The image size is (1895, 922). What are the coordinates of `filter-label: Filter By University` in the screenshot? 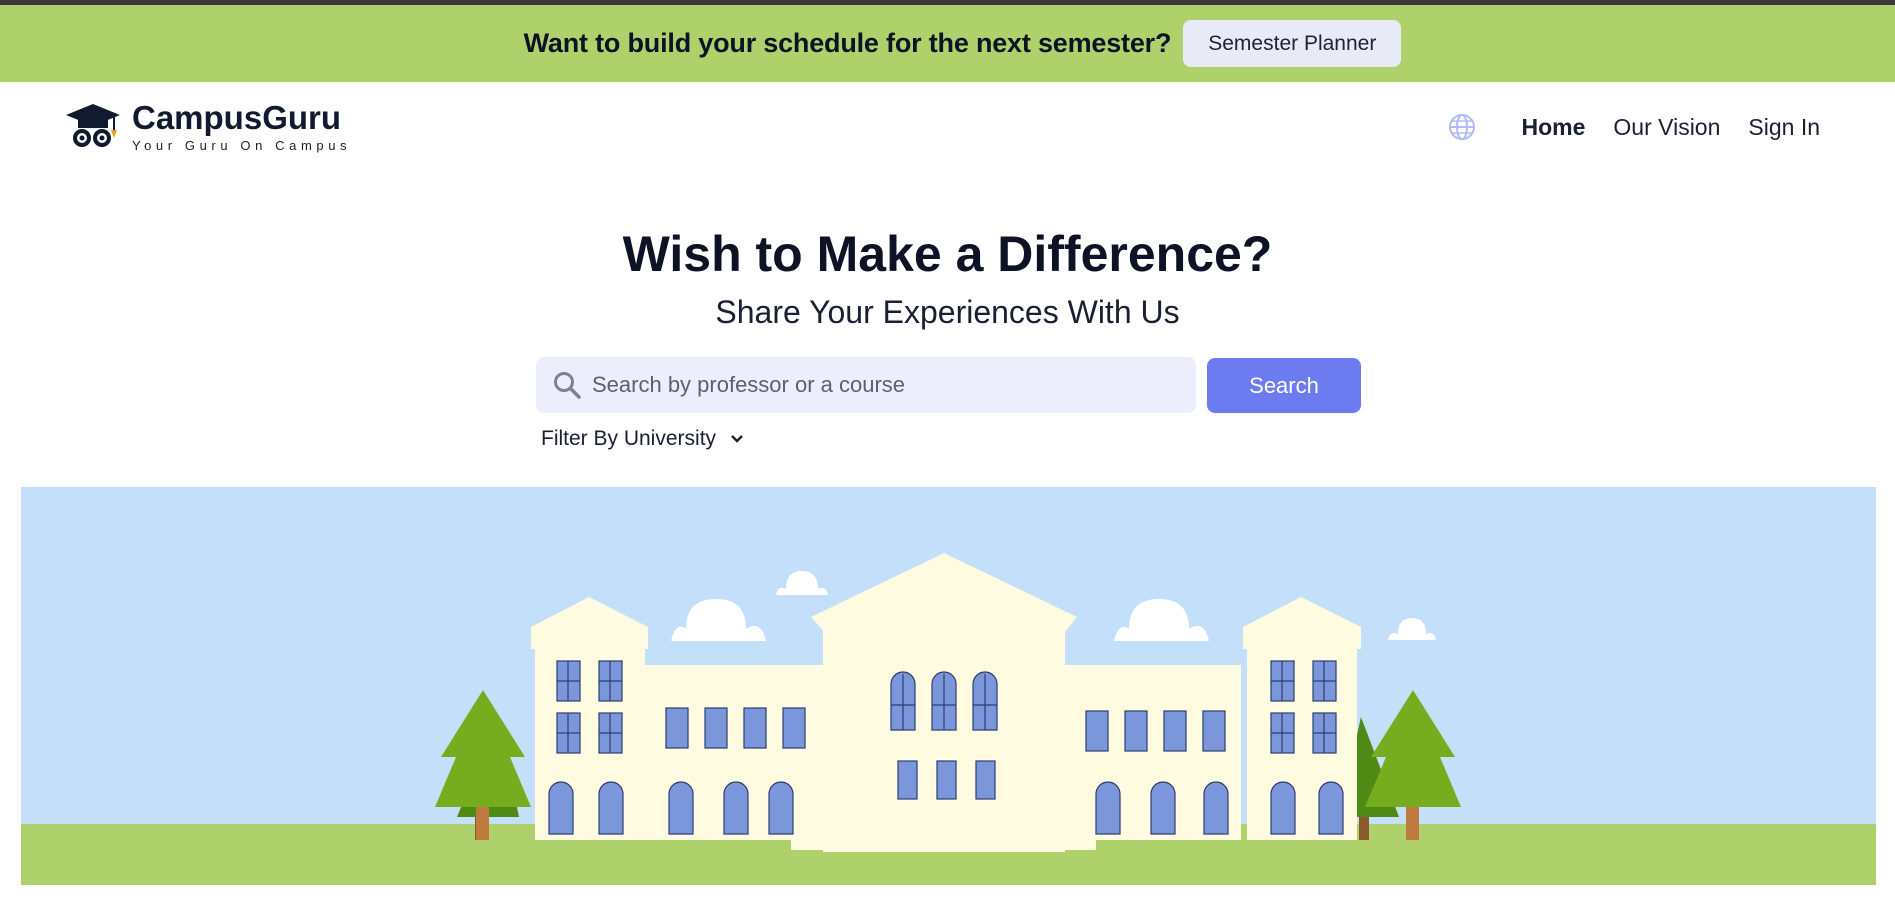 It's located at (629, 438).